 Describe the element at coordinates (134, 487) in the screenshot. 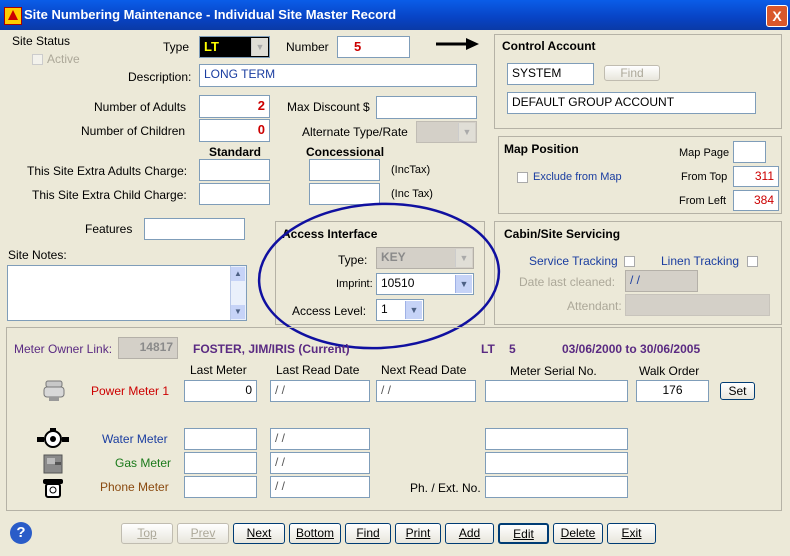

I see `phone-meter-label: Phone Meter` at that location.